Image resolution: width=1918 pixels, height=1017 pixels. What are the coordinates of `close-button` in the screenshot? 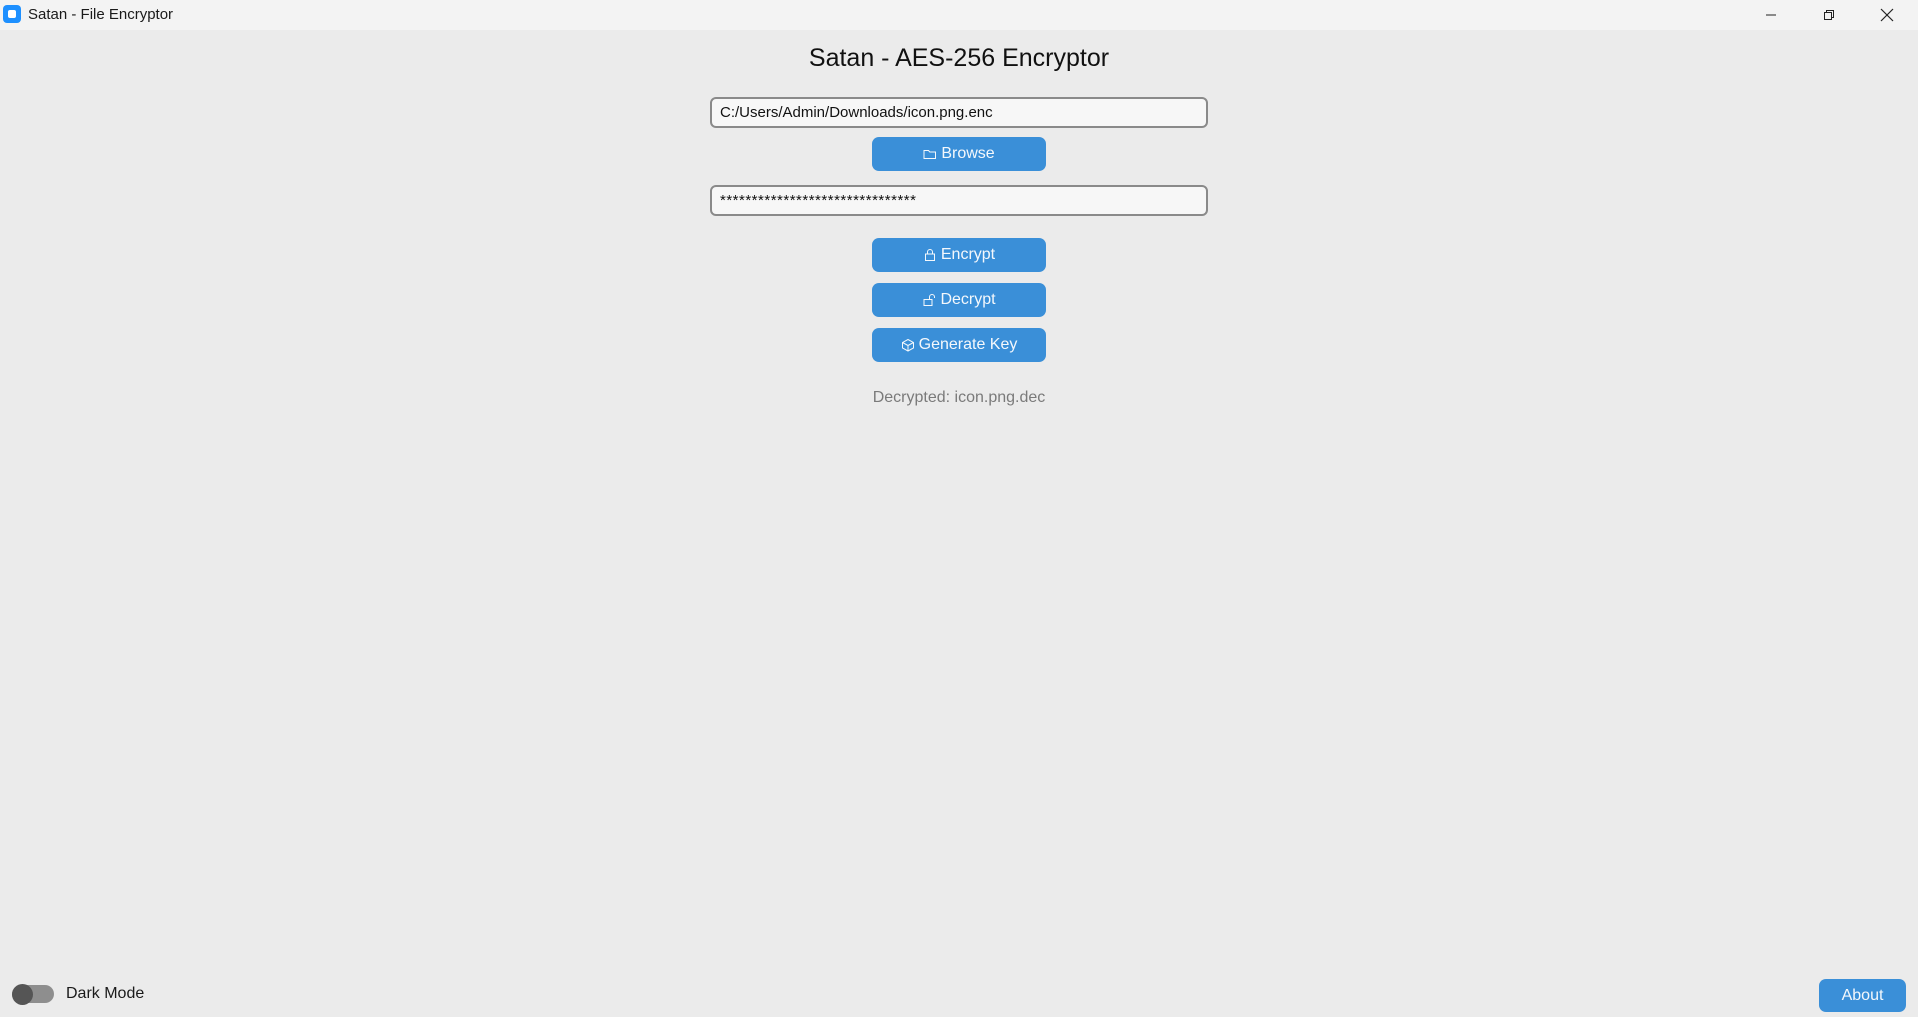 It's located at (1887, 15).